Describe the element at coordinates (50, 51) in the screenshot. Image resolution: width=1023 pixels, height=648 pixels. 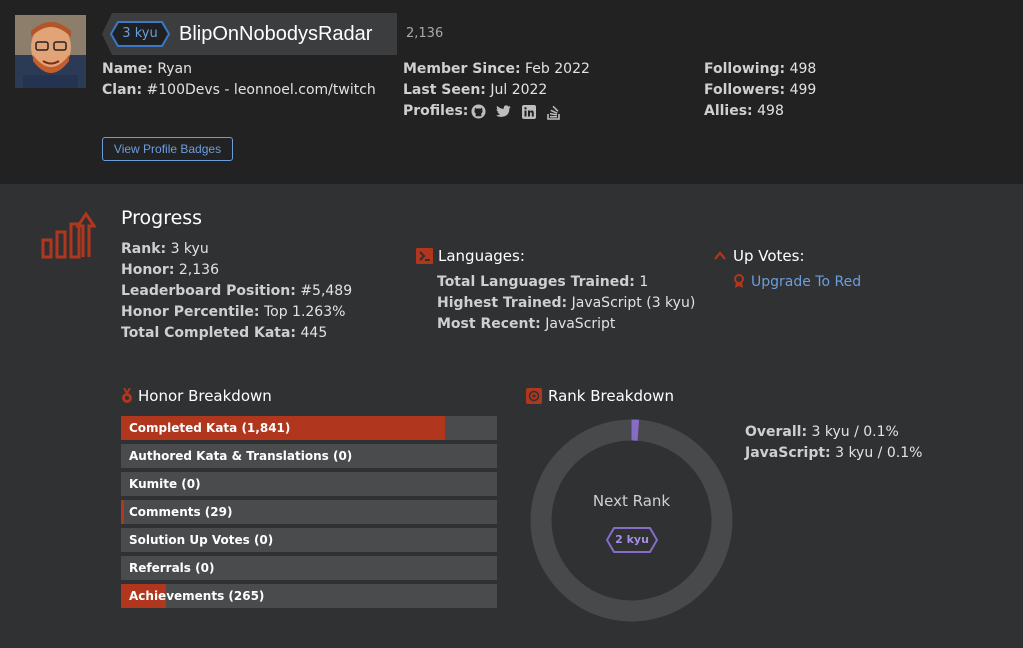
I see `avatar` at that location.